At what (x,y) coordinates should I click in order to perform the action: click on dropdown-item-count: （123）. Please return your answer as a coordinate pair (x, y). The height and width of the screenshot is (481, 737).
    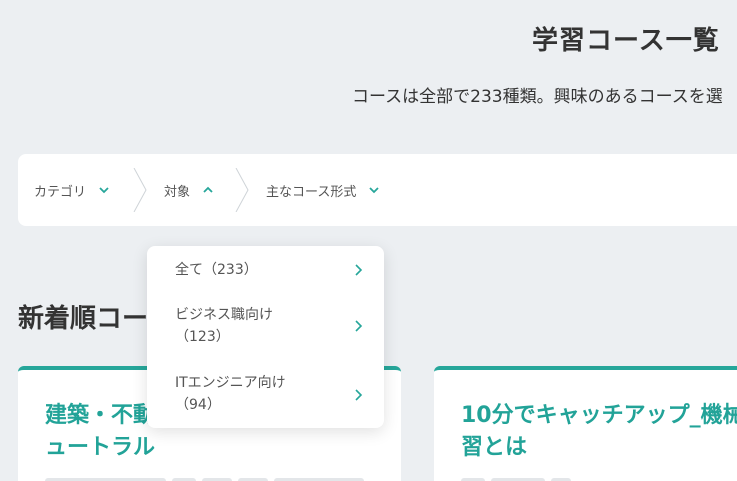
    Looking at the image, I should click on (202, 337).